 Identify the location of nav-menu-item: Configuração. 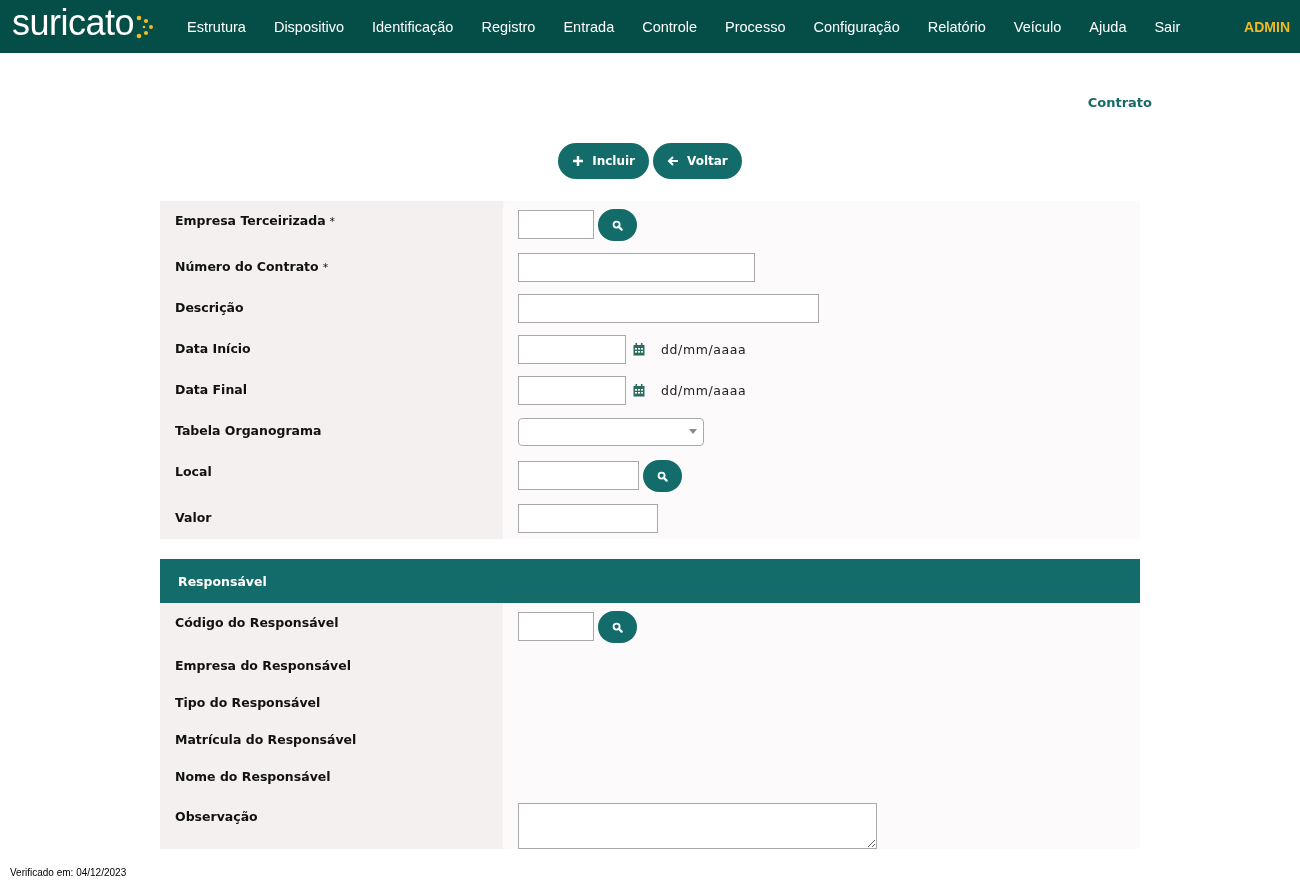
(856, 26).